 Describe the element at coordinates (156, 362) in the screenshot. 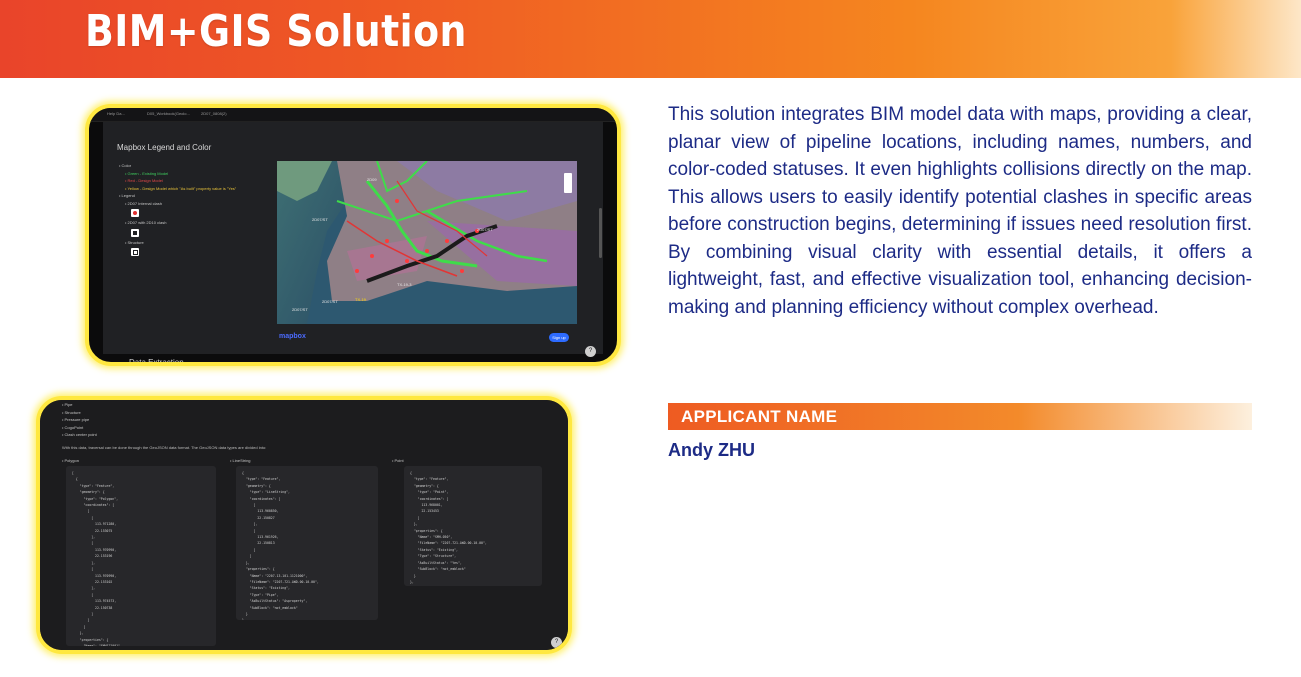

I see `section-heading: Data Extraction` at that location.